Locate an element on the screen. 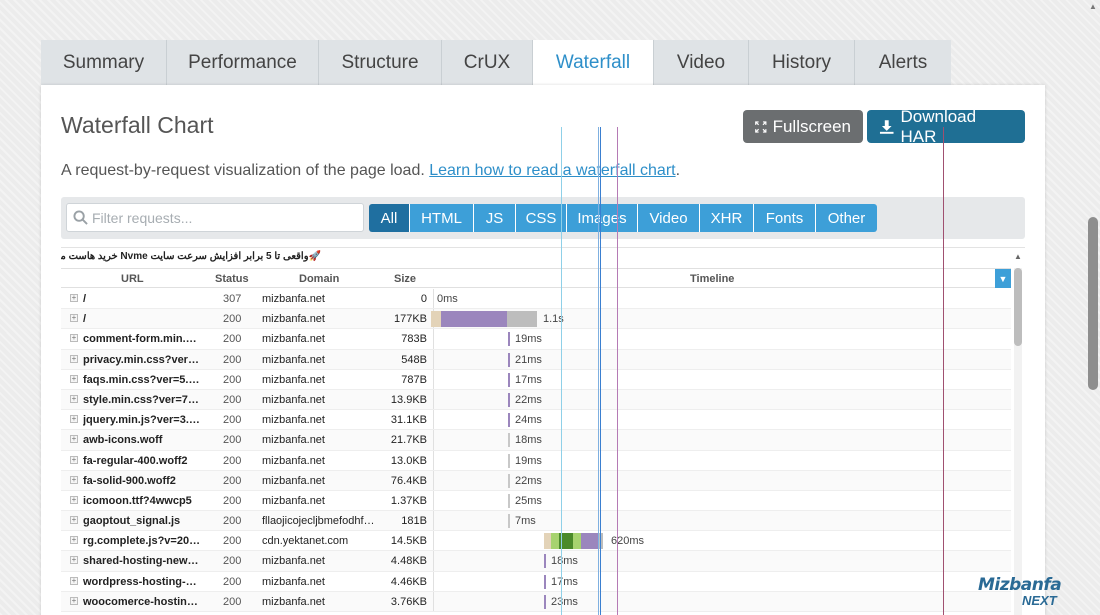 This screenshot has width=1100, height=615. filter-html-button: HTML is located at coordinates (442, 218).